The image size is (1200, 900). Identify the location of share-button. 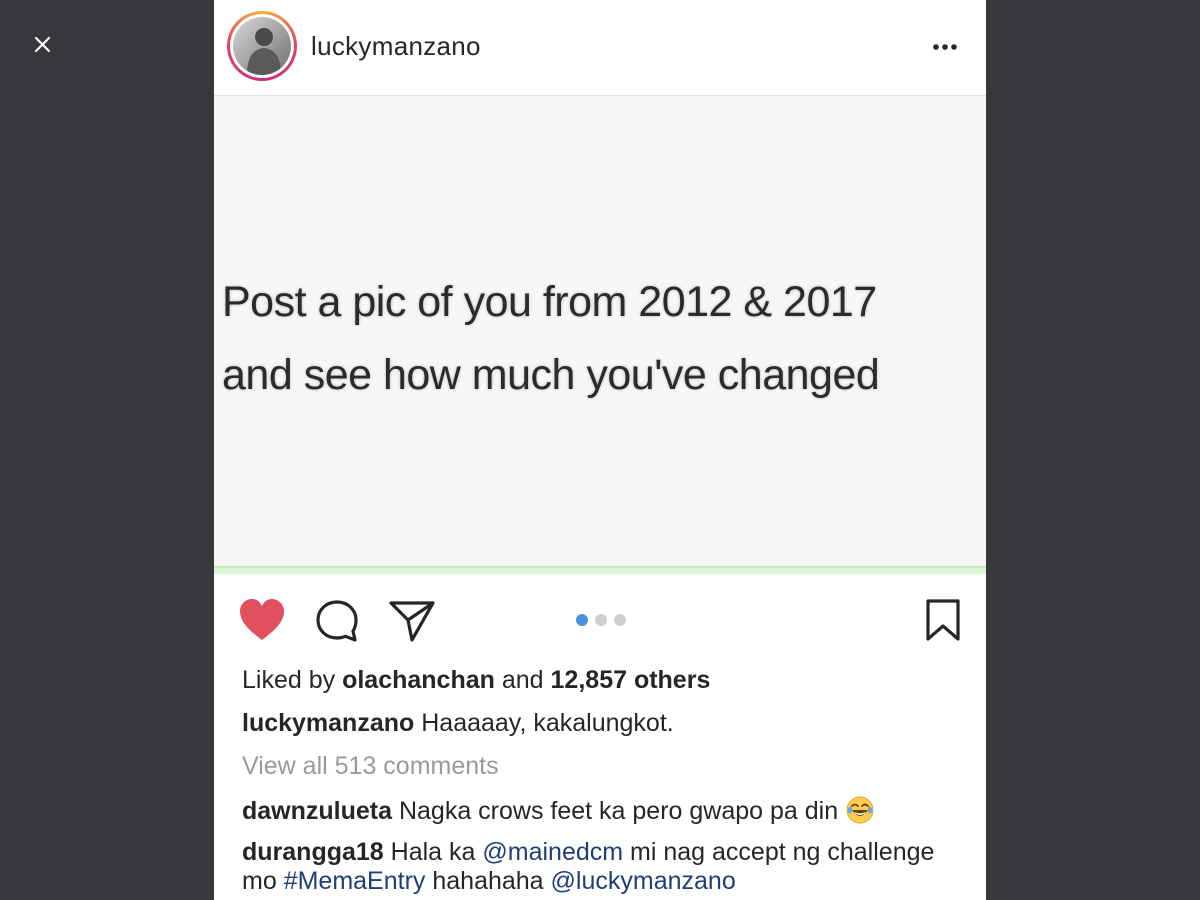
(412, 622).